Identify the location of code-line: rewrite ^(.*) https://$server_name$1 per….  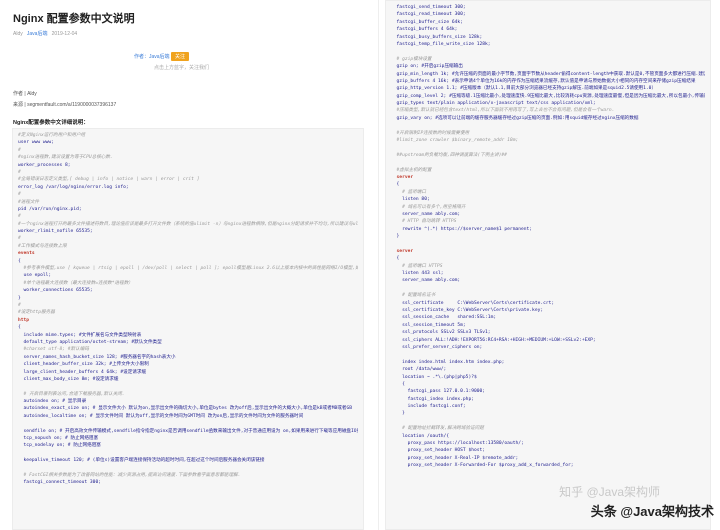
(462, 229).